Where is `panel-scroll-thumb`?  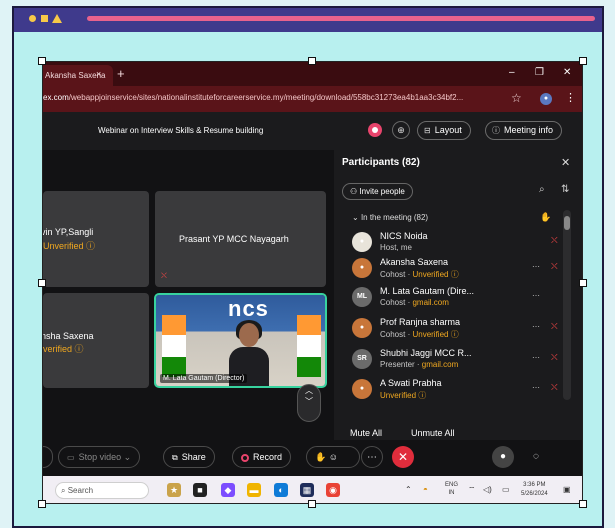
panel-scroll-thumb is located at coordinates (567, 223).